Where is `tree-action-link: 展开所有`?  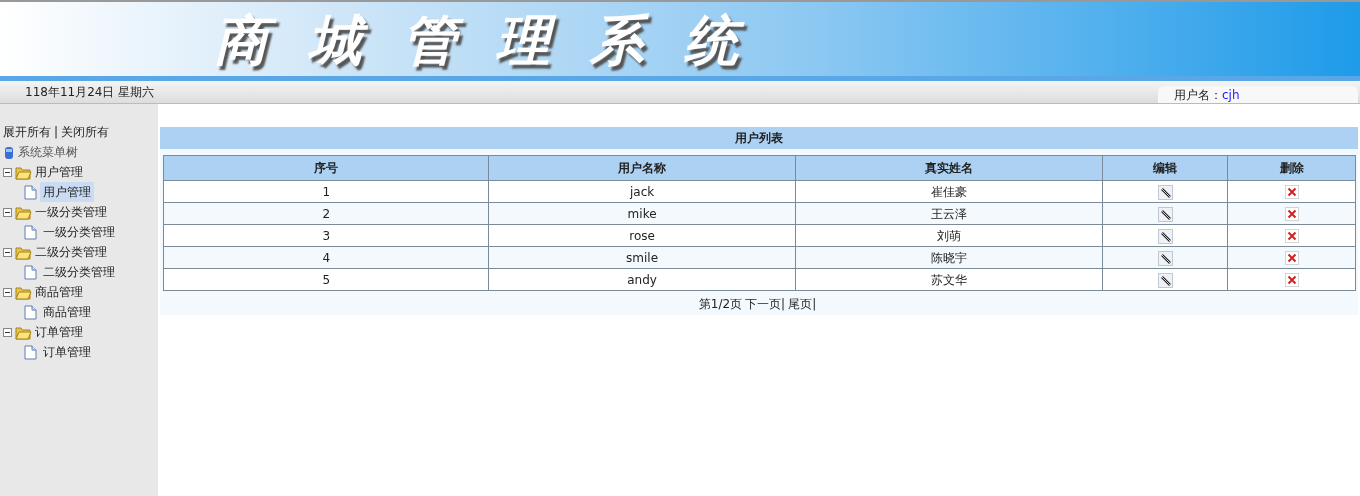 tree-action-link: 展开所有 is located at coordinates (27, 132).